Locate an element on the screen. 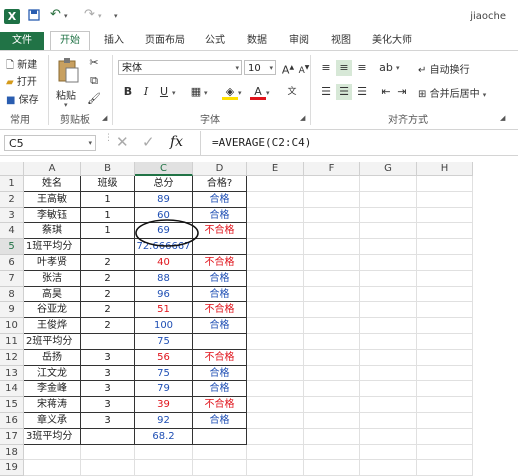 Image resolution: width=518 pixels, height=476 pixels. cell-c16: 92 is located at coordinates (164, 421).